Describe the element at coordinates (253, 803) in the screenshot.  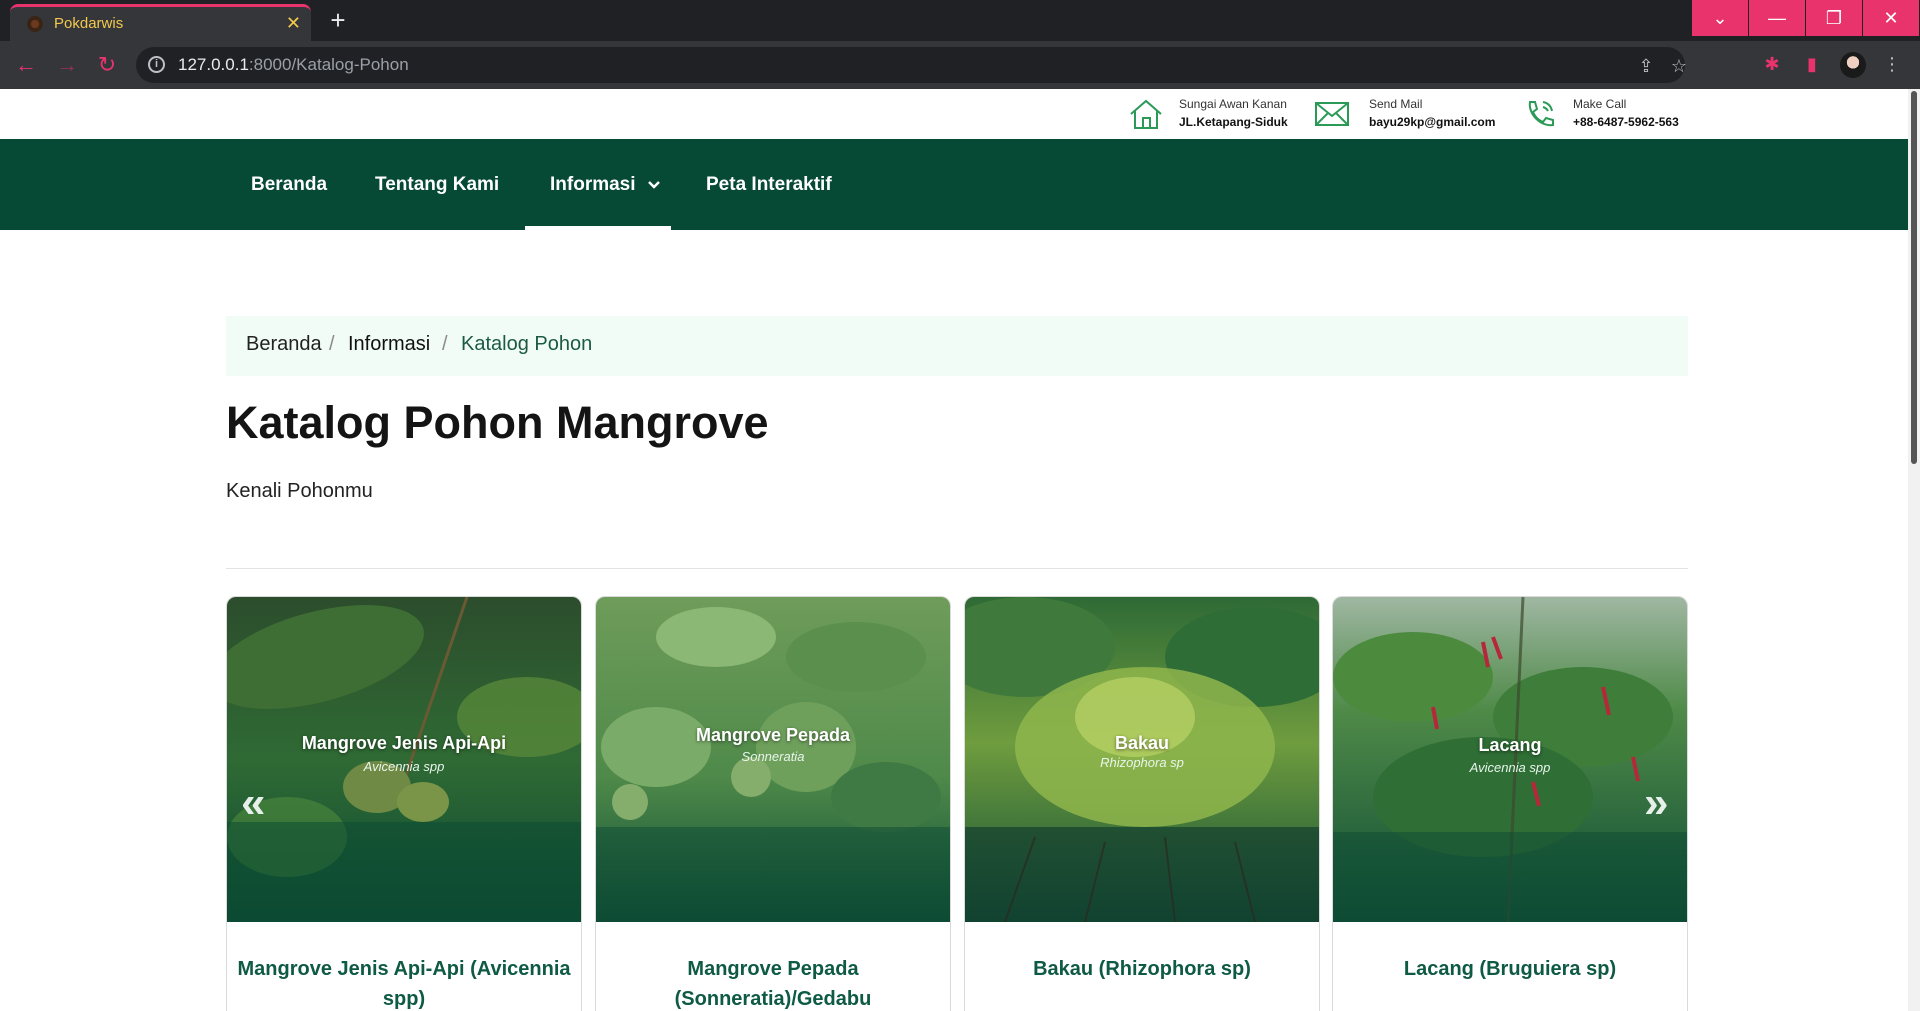
I see `carousel-prev-button: «` at that location.